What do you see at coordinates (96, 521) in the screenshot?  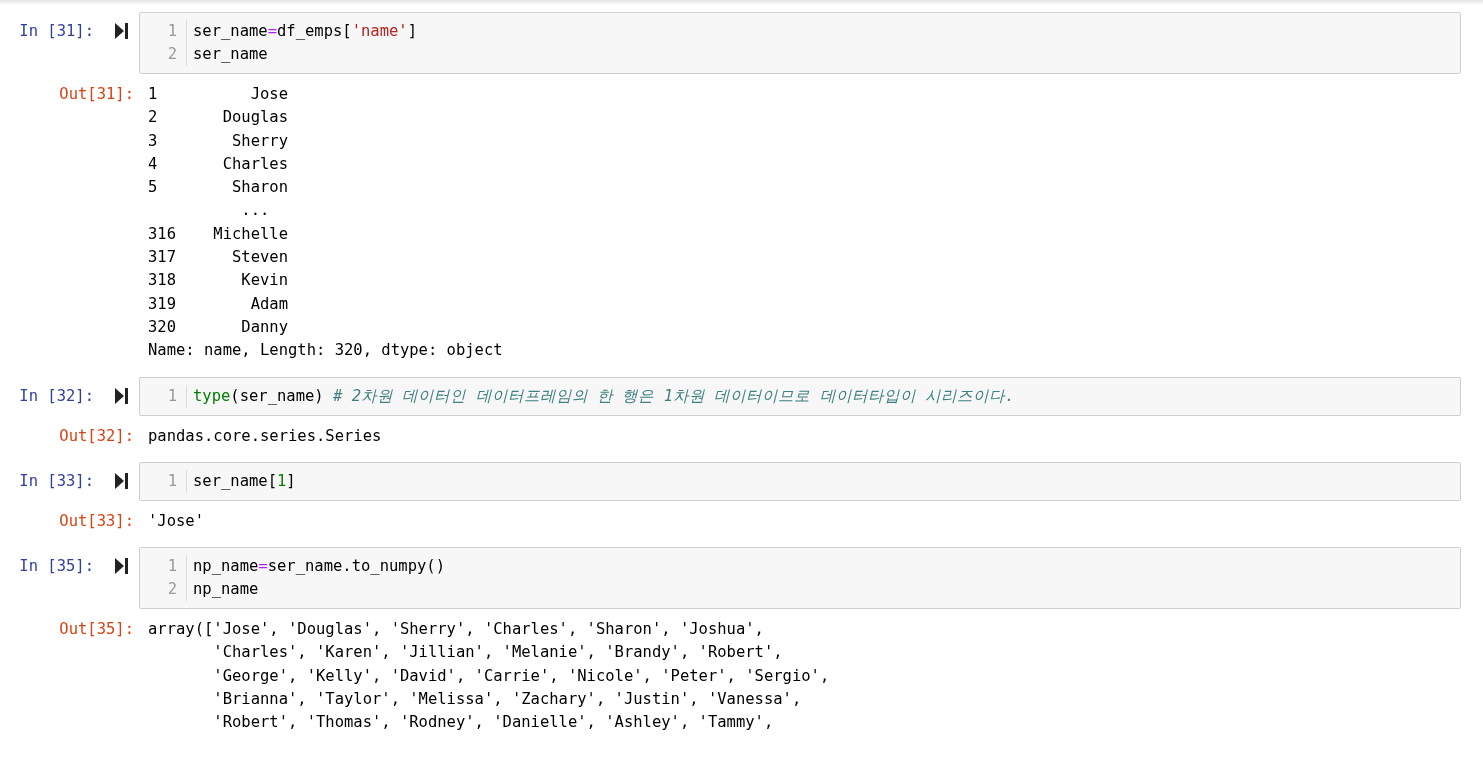 I see `output-prompt: Out[33]:` at bounding box center [96, 521].